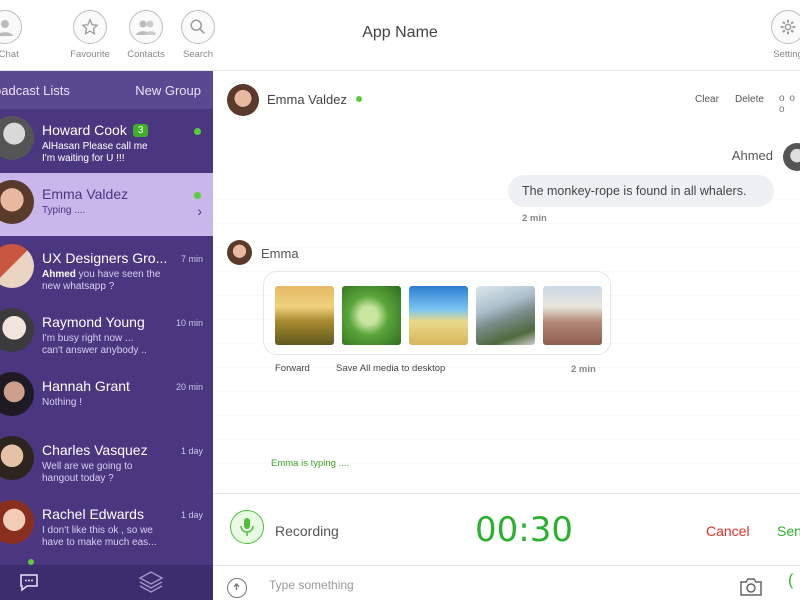  Describe the element at coordinates (728, 531) in the screenshot. I see `cancel-recording-button: Cancel` at that location.